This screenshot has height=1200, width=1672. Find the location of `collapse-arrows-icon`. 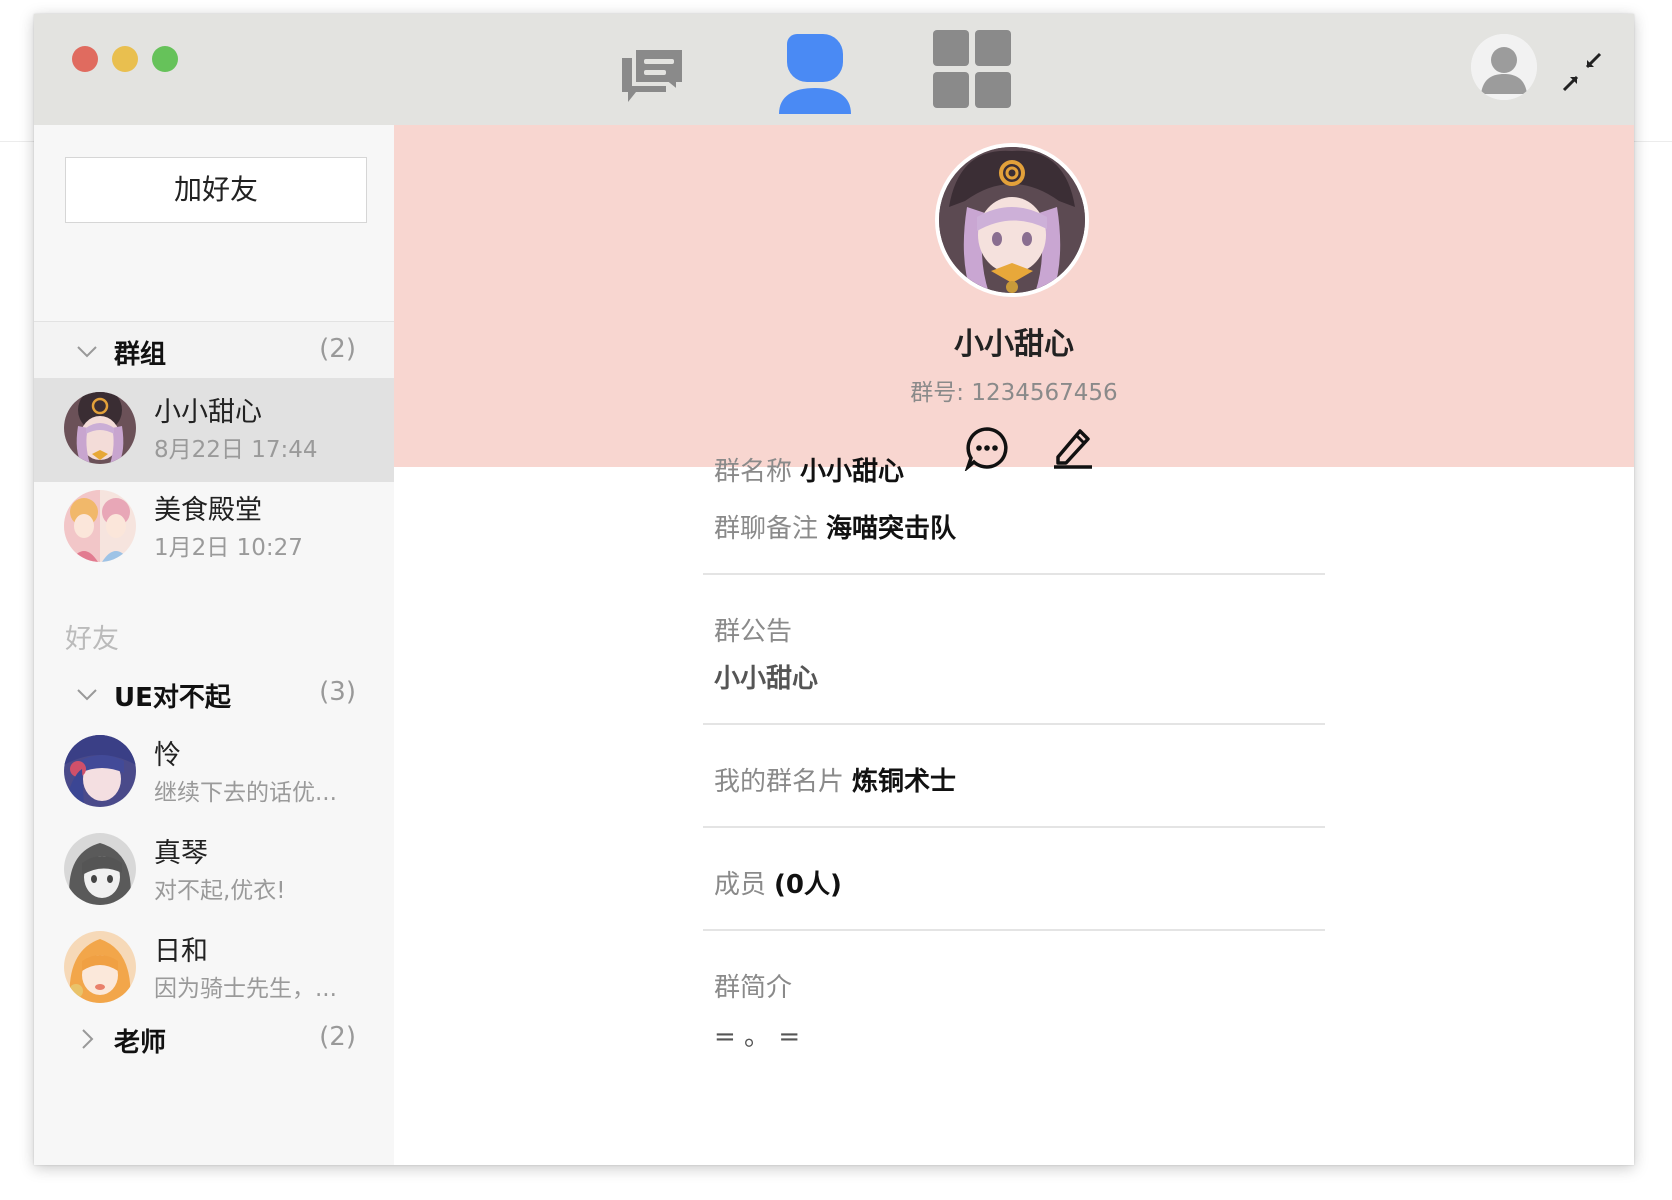

collapse-arrows-icon is located at coordinates (1582, 72).